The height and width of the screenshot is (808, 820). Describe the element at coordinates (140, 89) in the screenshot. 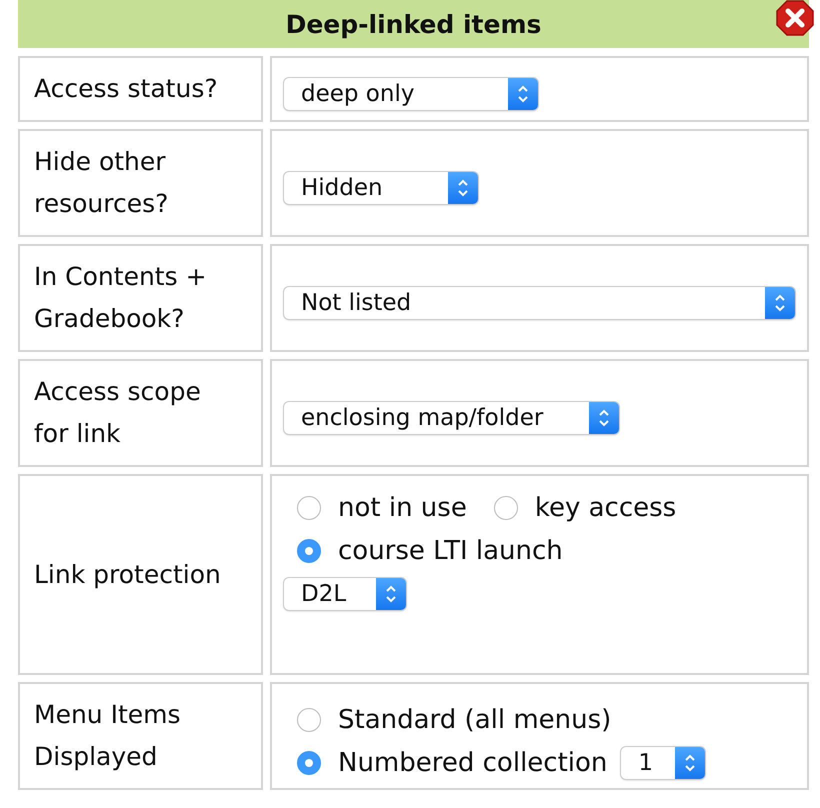

I see `row-label: Access status?` at that location.